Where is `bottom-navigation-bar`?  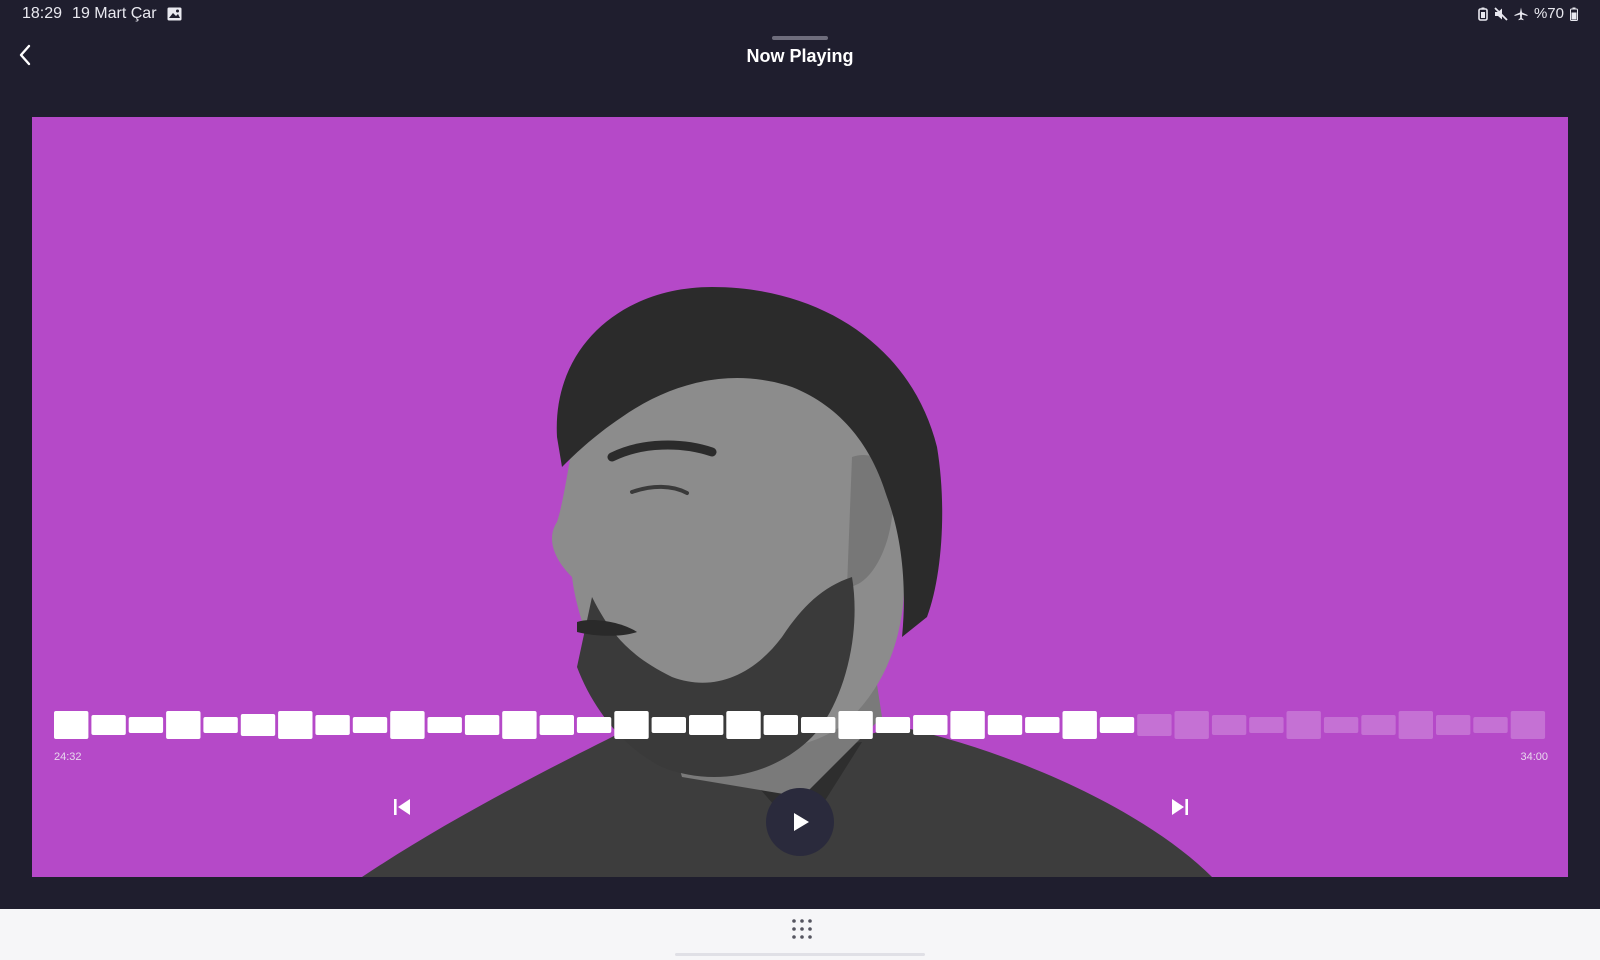 bottom-navigation-bar is located at coordinates (800, 934).